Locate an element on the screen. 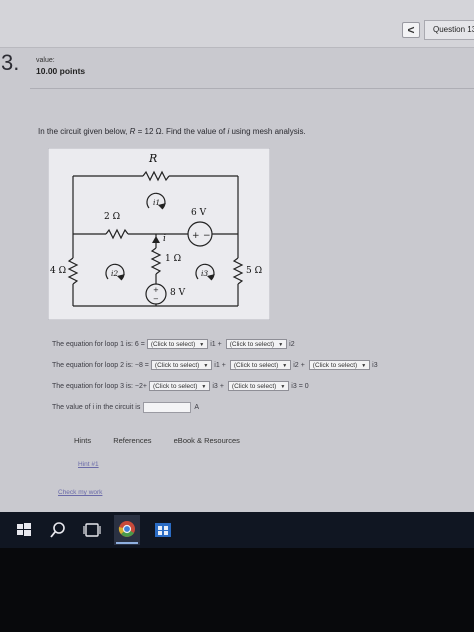 The width and height of the screenshot is (474, 632). windows-taskbar is located at coordinates (237, 530).